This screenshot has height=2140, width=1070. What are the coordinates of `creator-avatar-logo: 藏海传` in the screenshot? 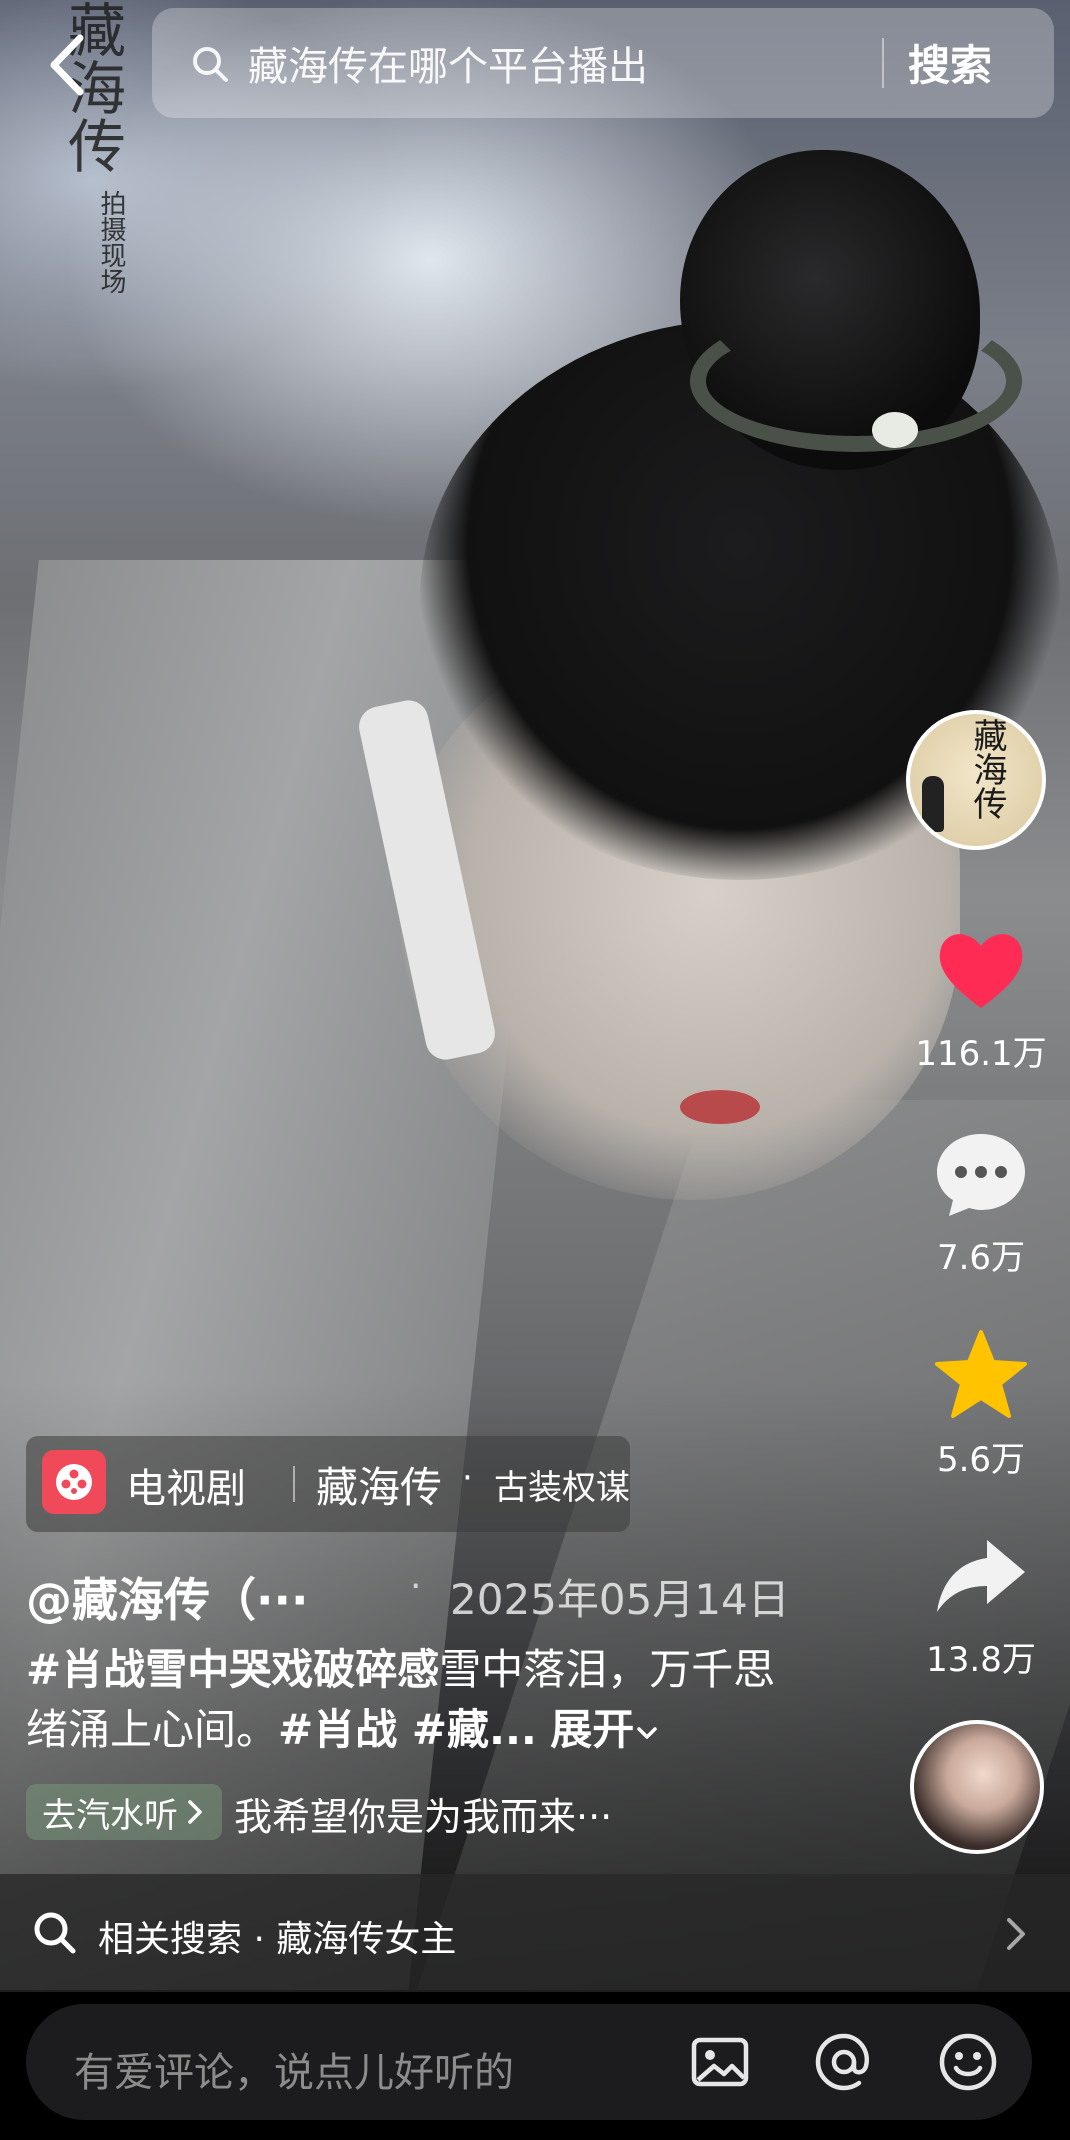 It's located at (987, 769).